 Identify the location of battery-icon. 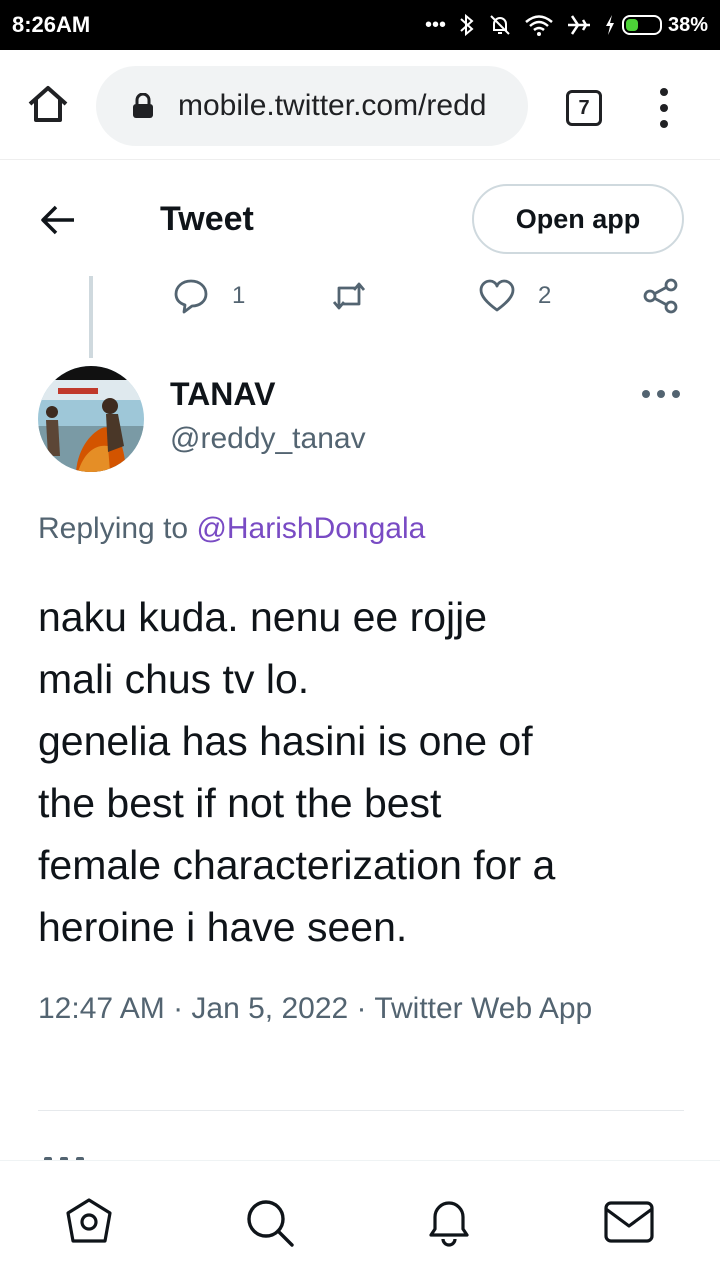
(641, 25).